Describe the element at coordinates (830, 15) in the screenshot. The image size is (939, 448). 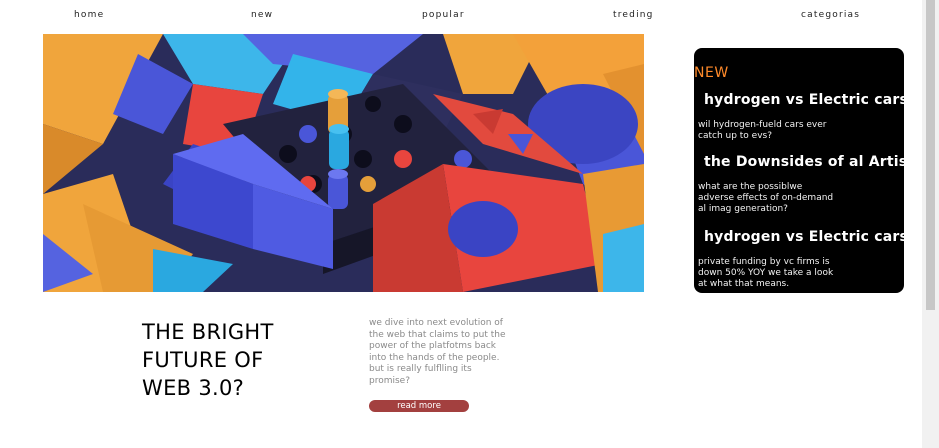
I see `nav-categories: categorias` at that location.